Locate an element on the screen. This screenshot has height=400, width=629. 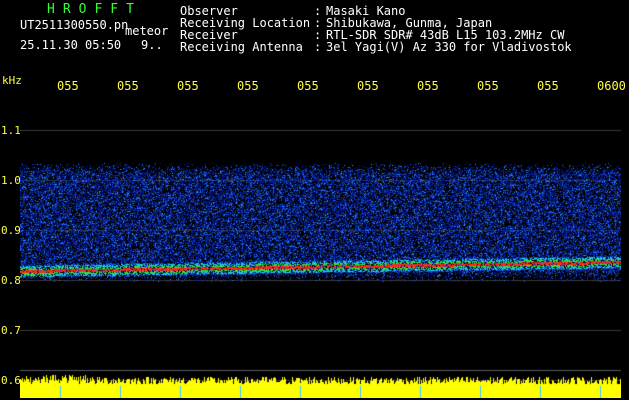
app-title: HROFFT is located at coordinates (94, 9).